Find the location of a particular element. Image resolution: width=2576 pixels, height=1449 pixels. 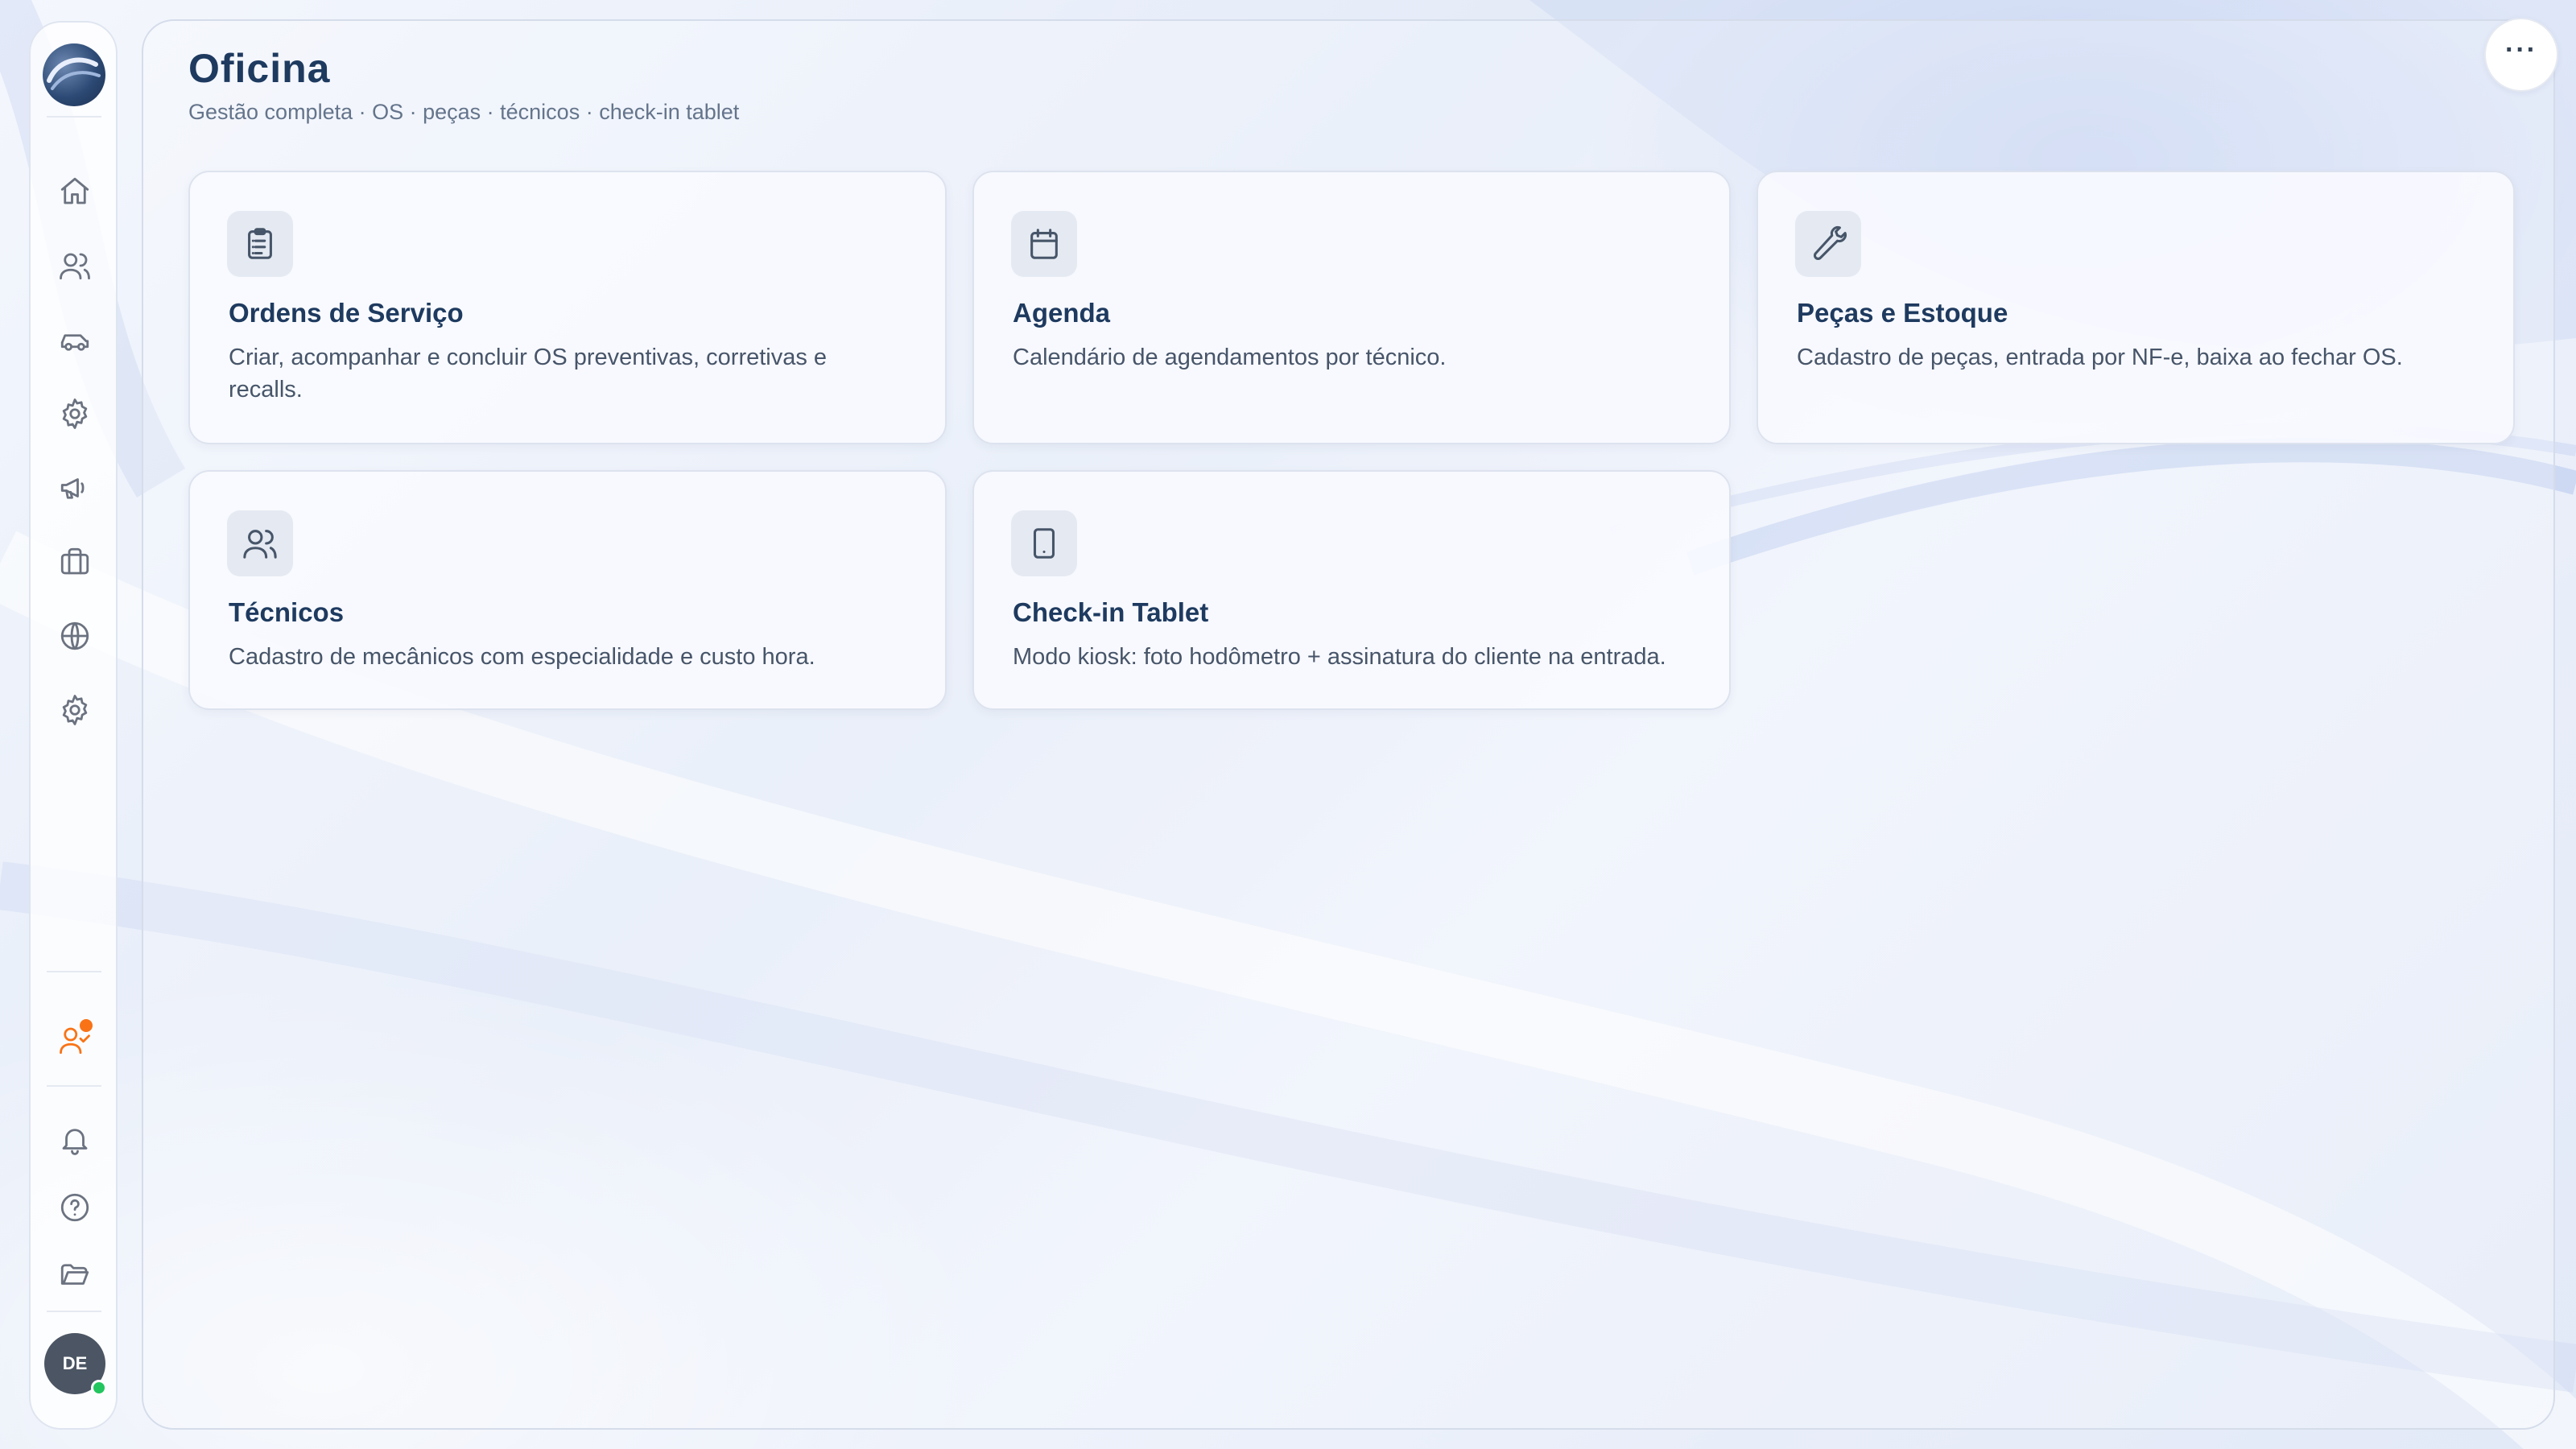

clipboard-list-icon is located at coordinates (260, 244).